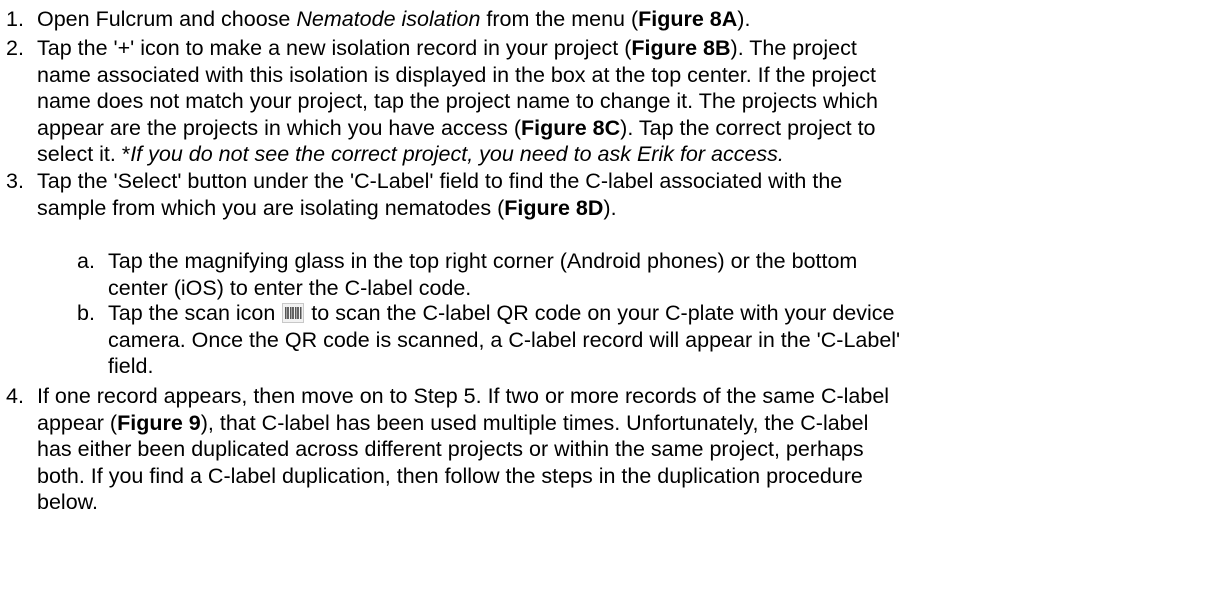  What do you see at coordinates (554, 207) in the screenshot?
I see `figure-reference: Figure 8D` at bounding box center [554, 207].